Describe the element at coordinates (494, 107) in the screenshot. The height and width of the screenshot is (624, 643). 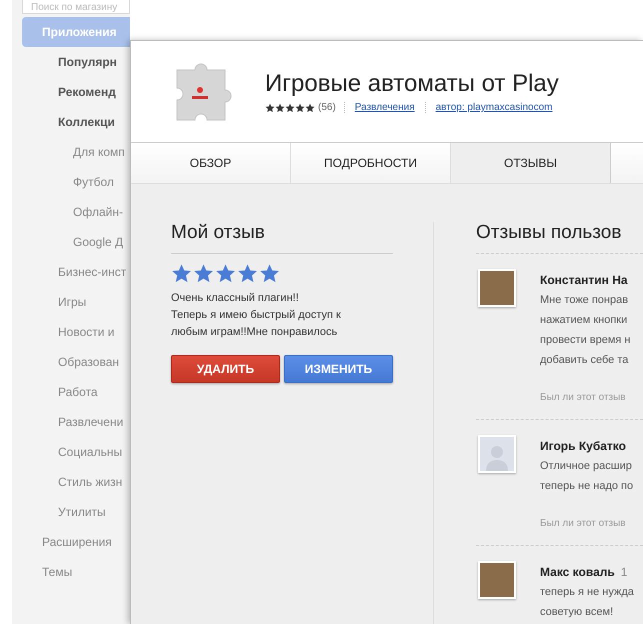
I see `author-link: автор: playmaxcasinocom` at that location.